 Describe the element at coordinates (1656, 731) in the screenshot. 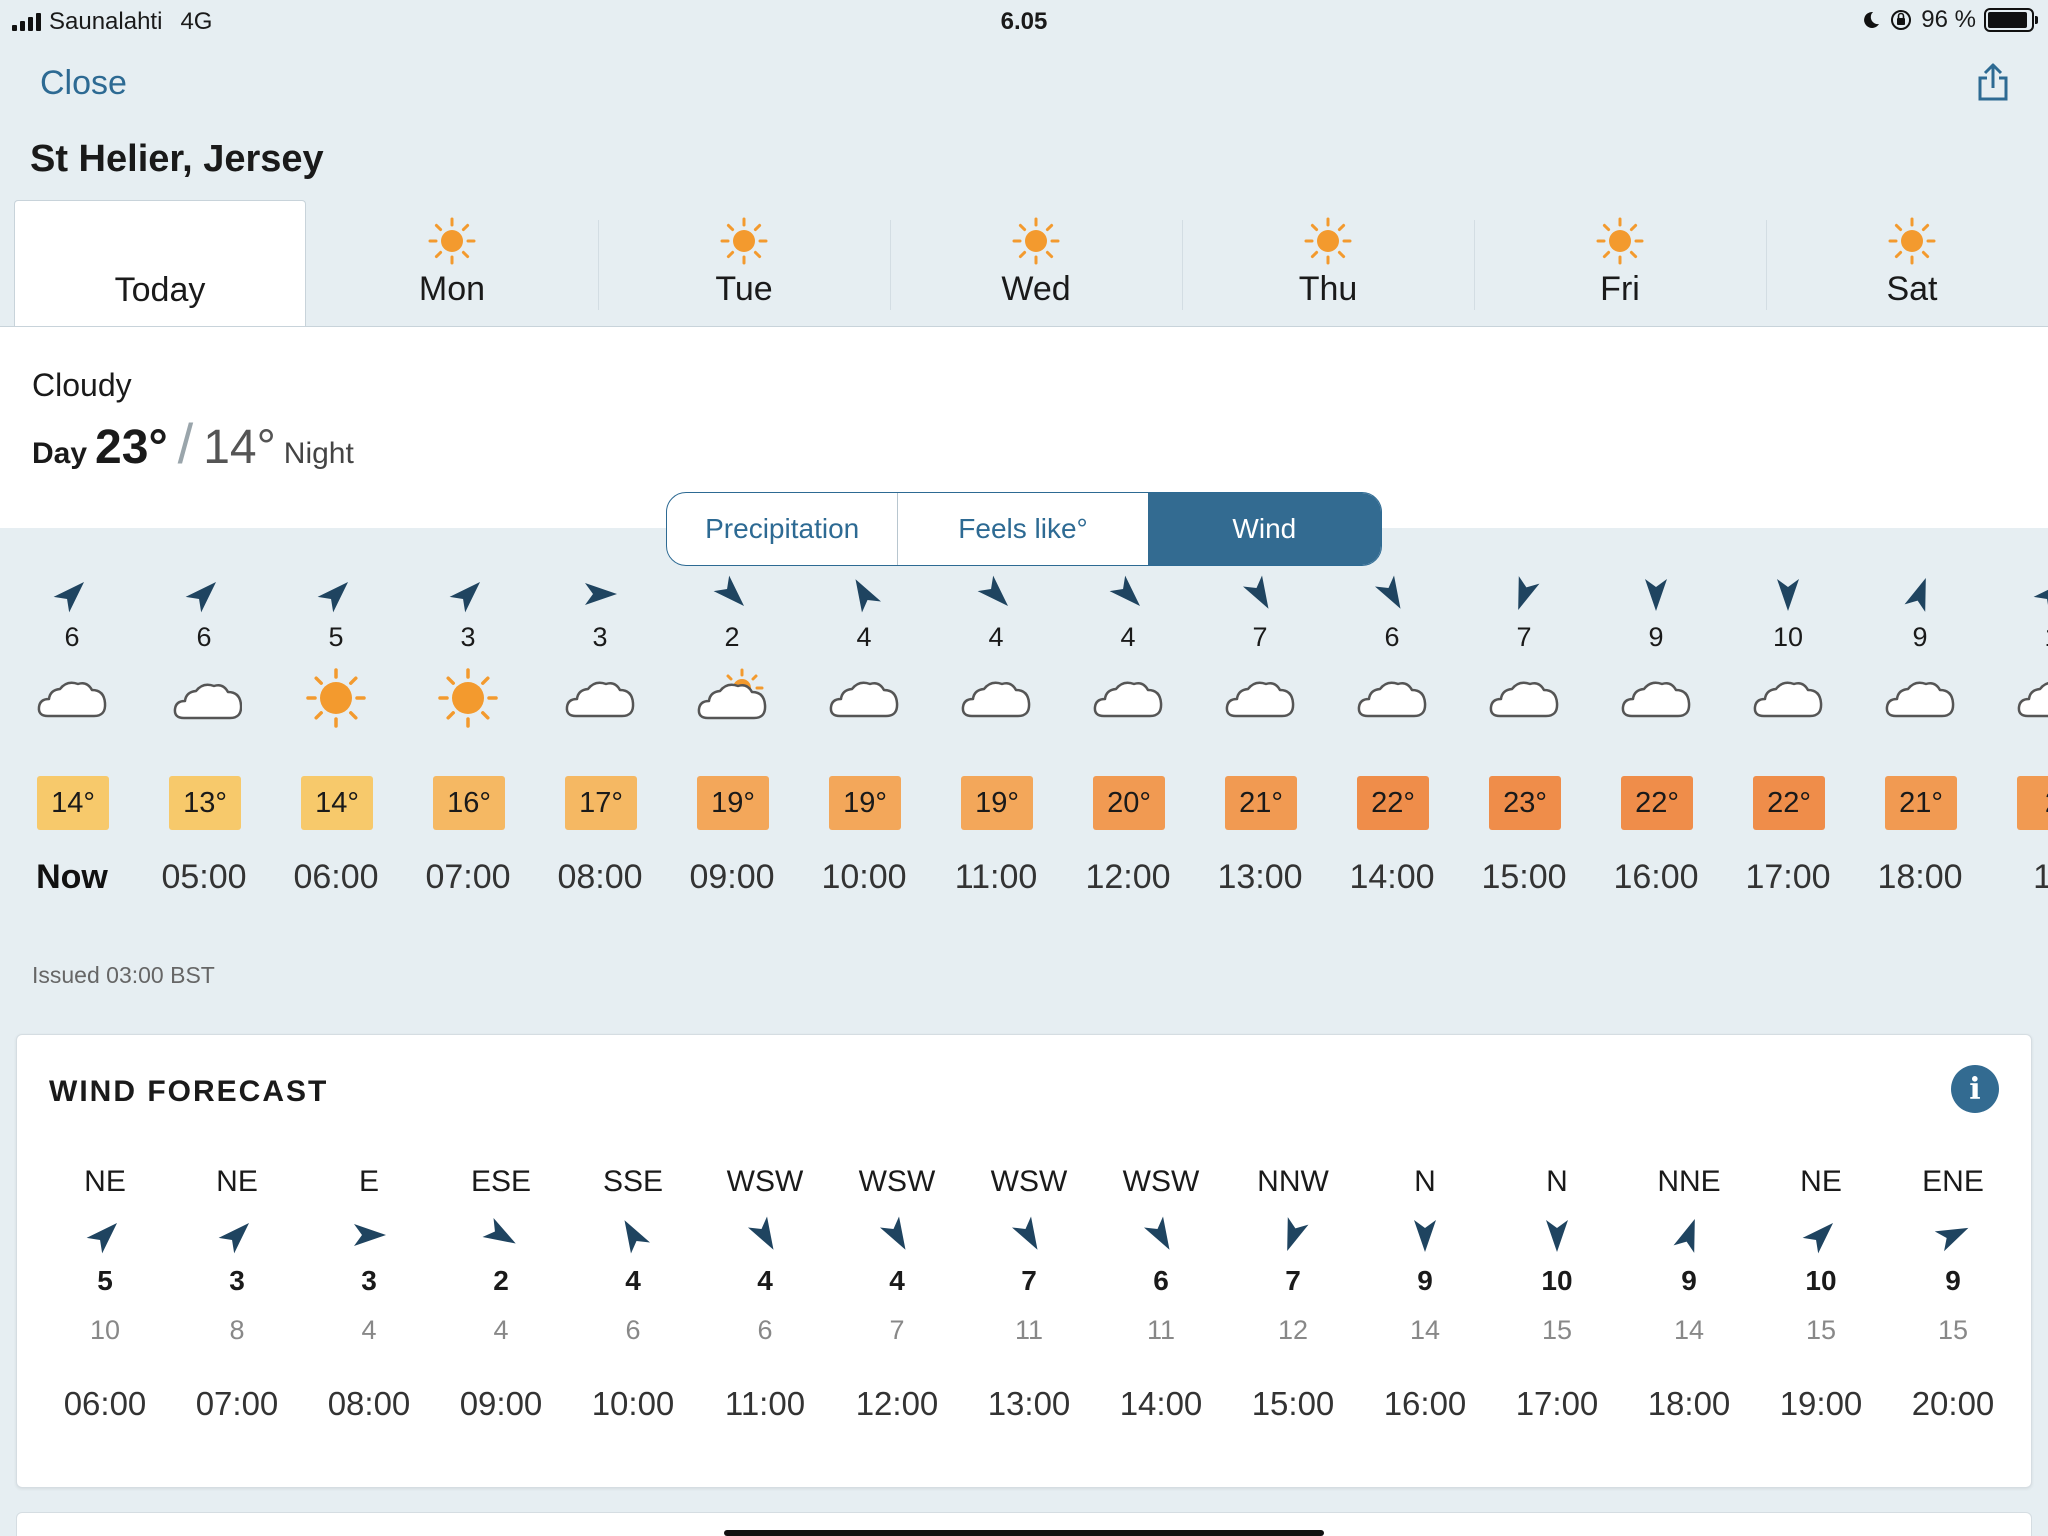

I see `hourly-item: 9 22° 16:00` at that location.